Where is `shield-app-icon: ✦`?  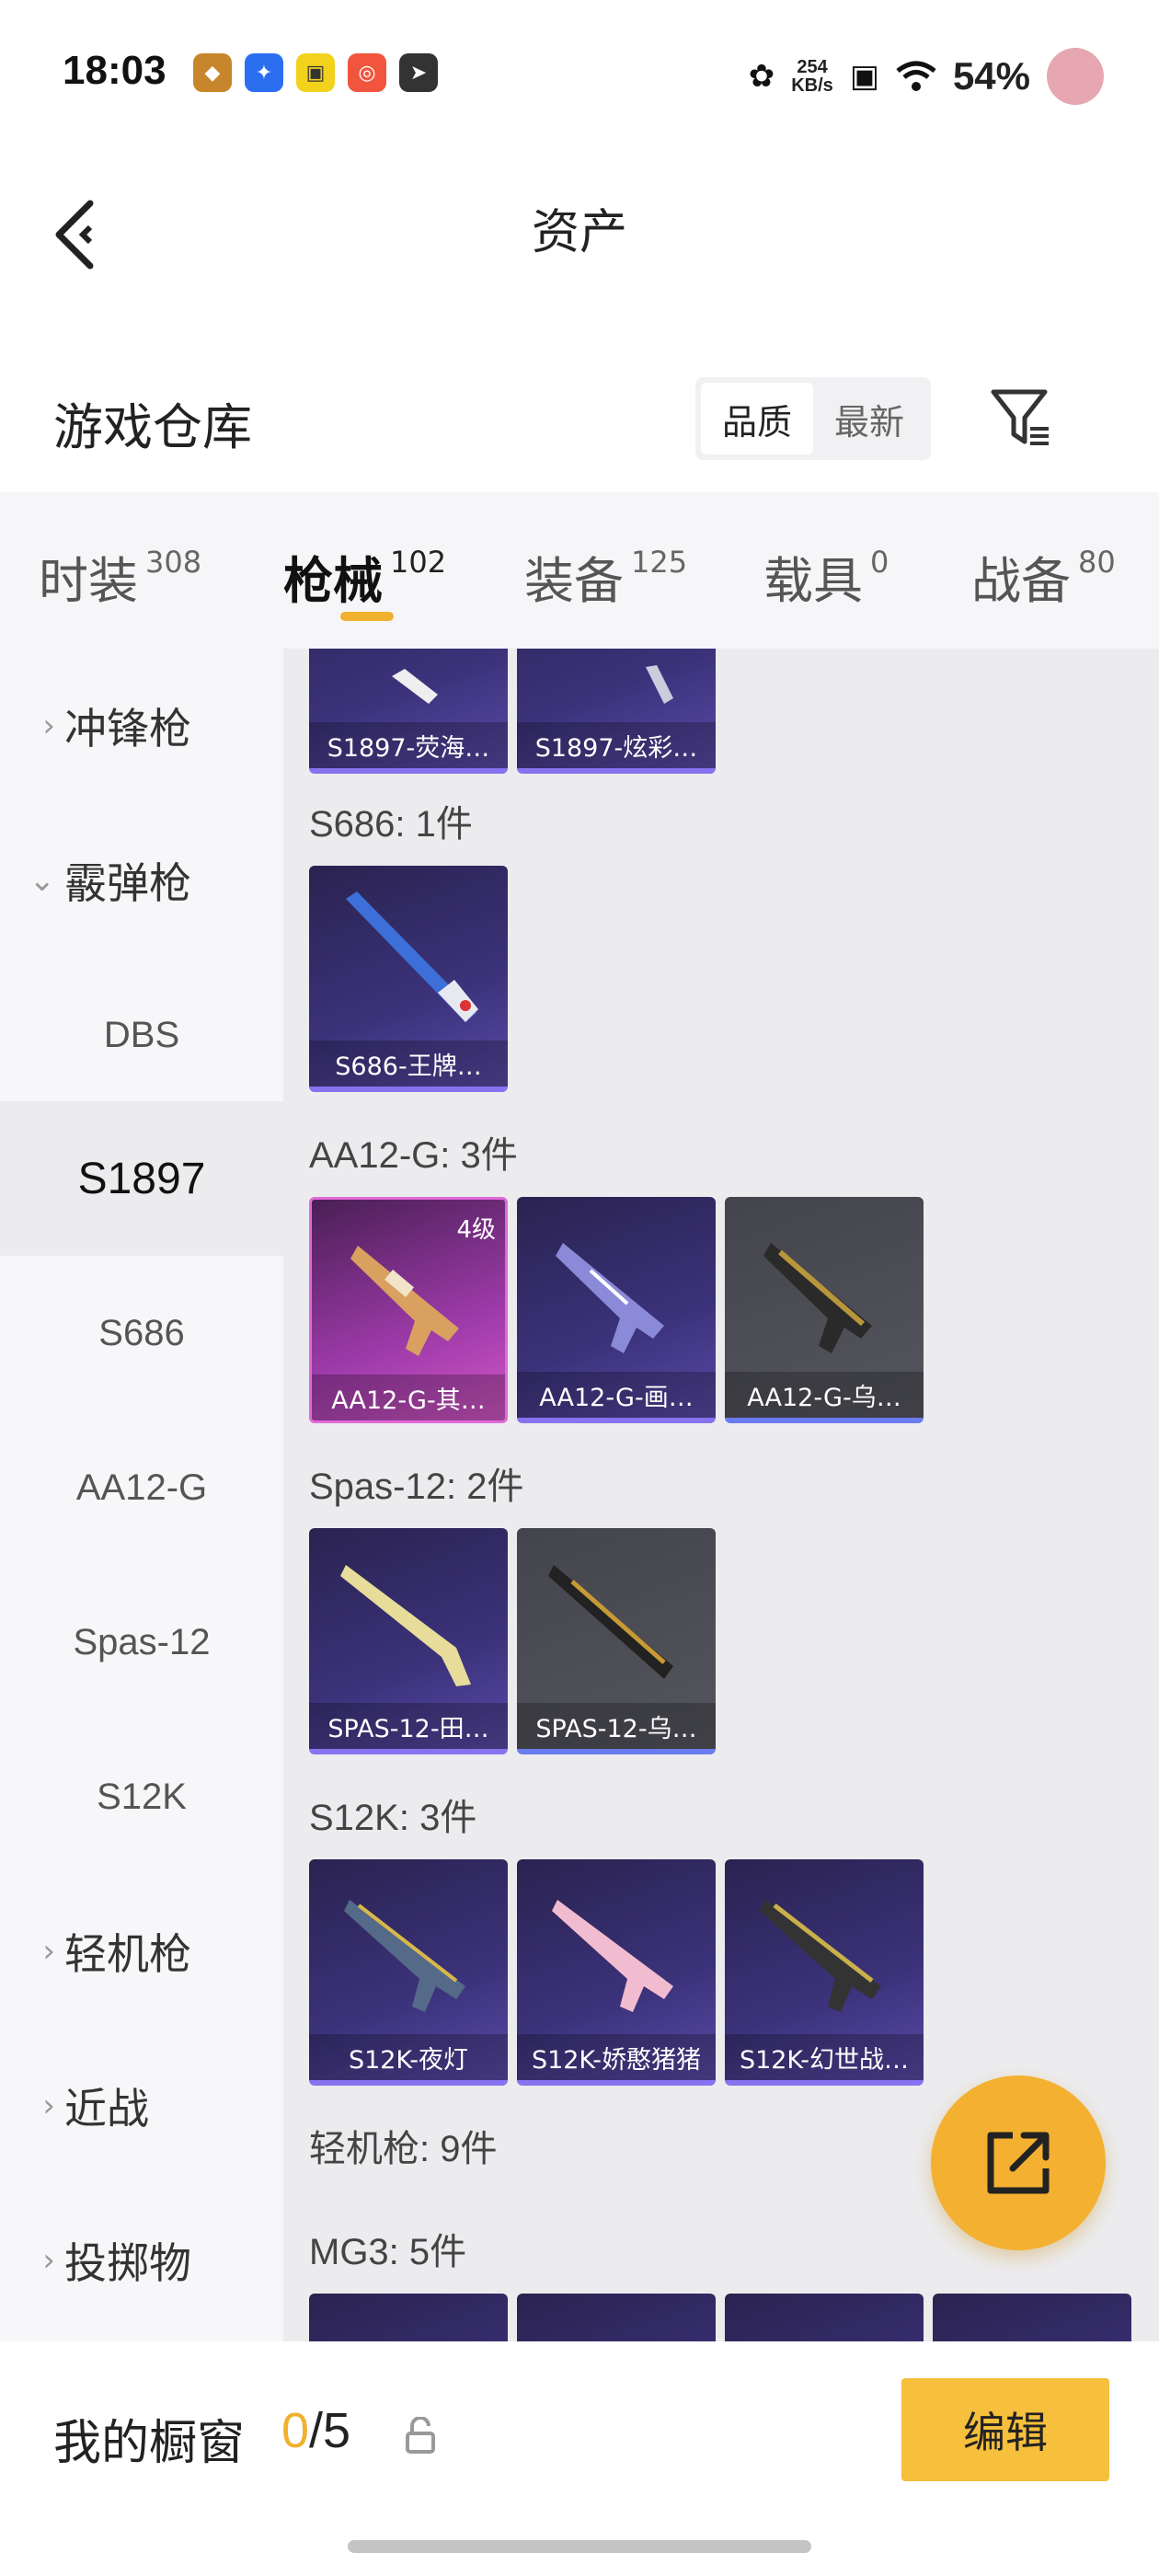 shield-app-icon: ✦ is located at coordinates (264, 72).